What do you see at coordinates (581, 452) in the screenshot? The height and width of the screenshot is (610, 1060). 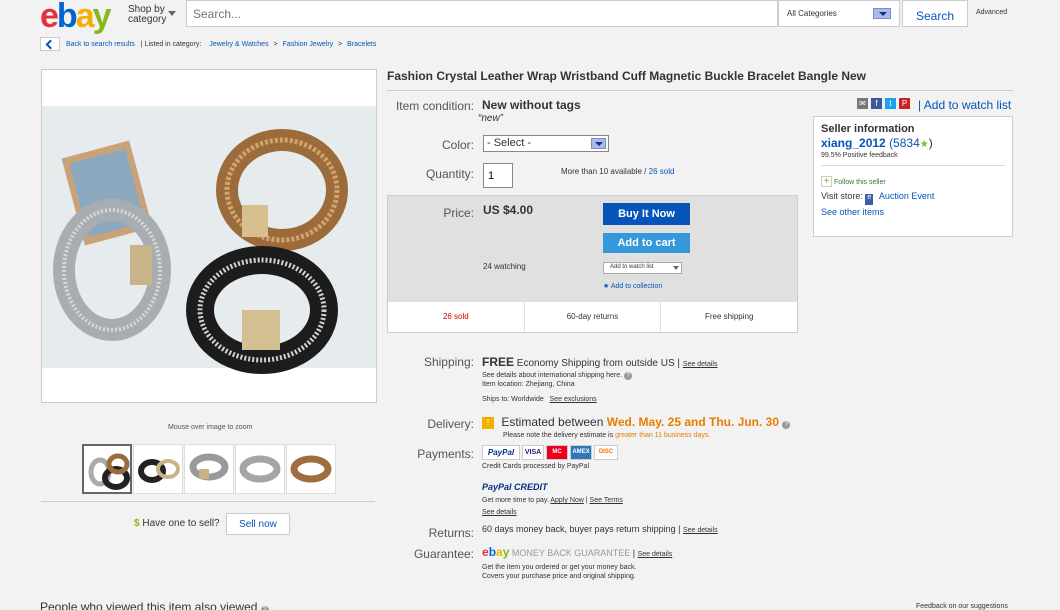 I see `amex-logo: AMEX` at bounding box center [581, 452].